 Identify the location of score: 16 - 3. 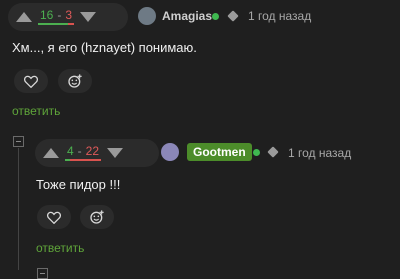
(56, 17).